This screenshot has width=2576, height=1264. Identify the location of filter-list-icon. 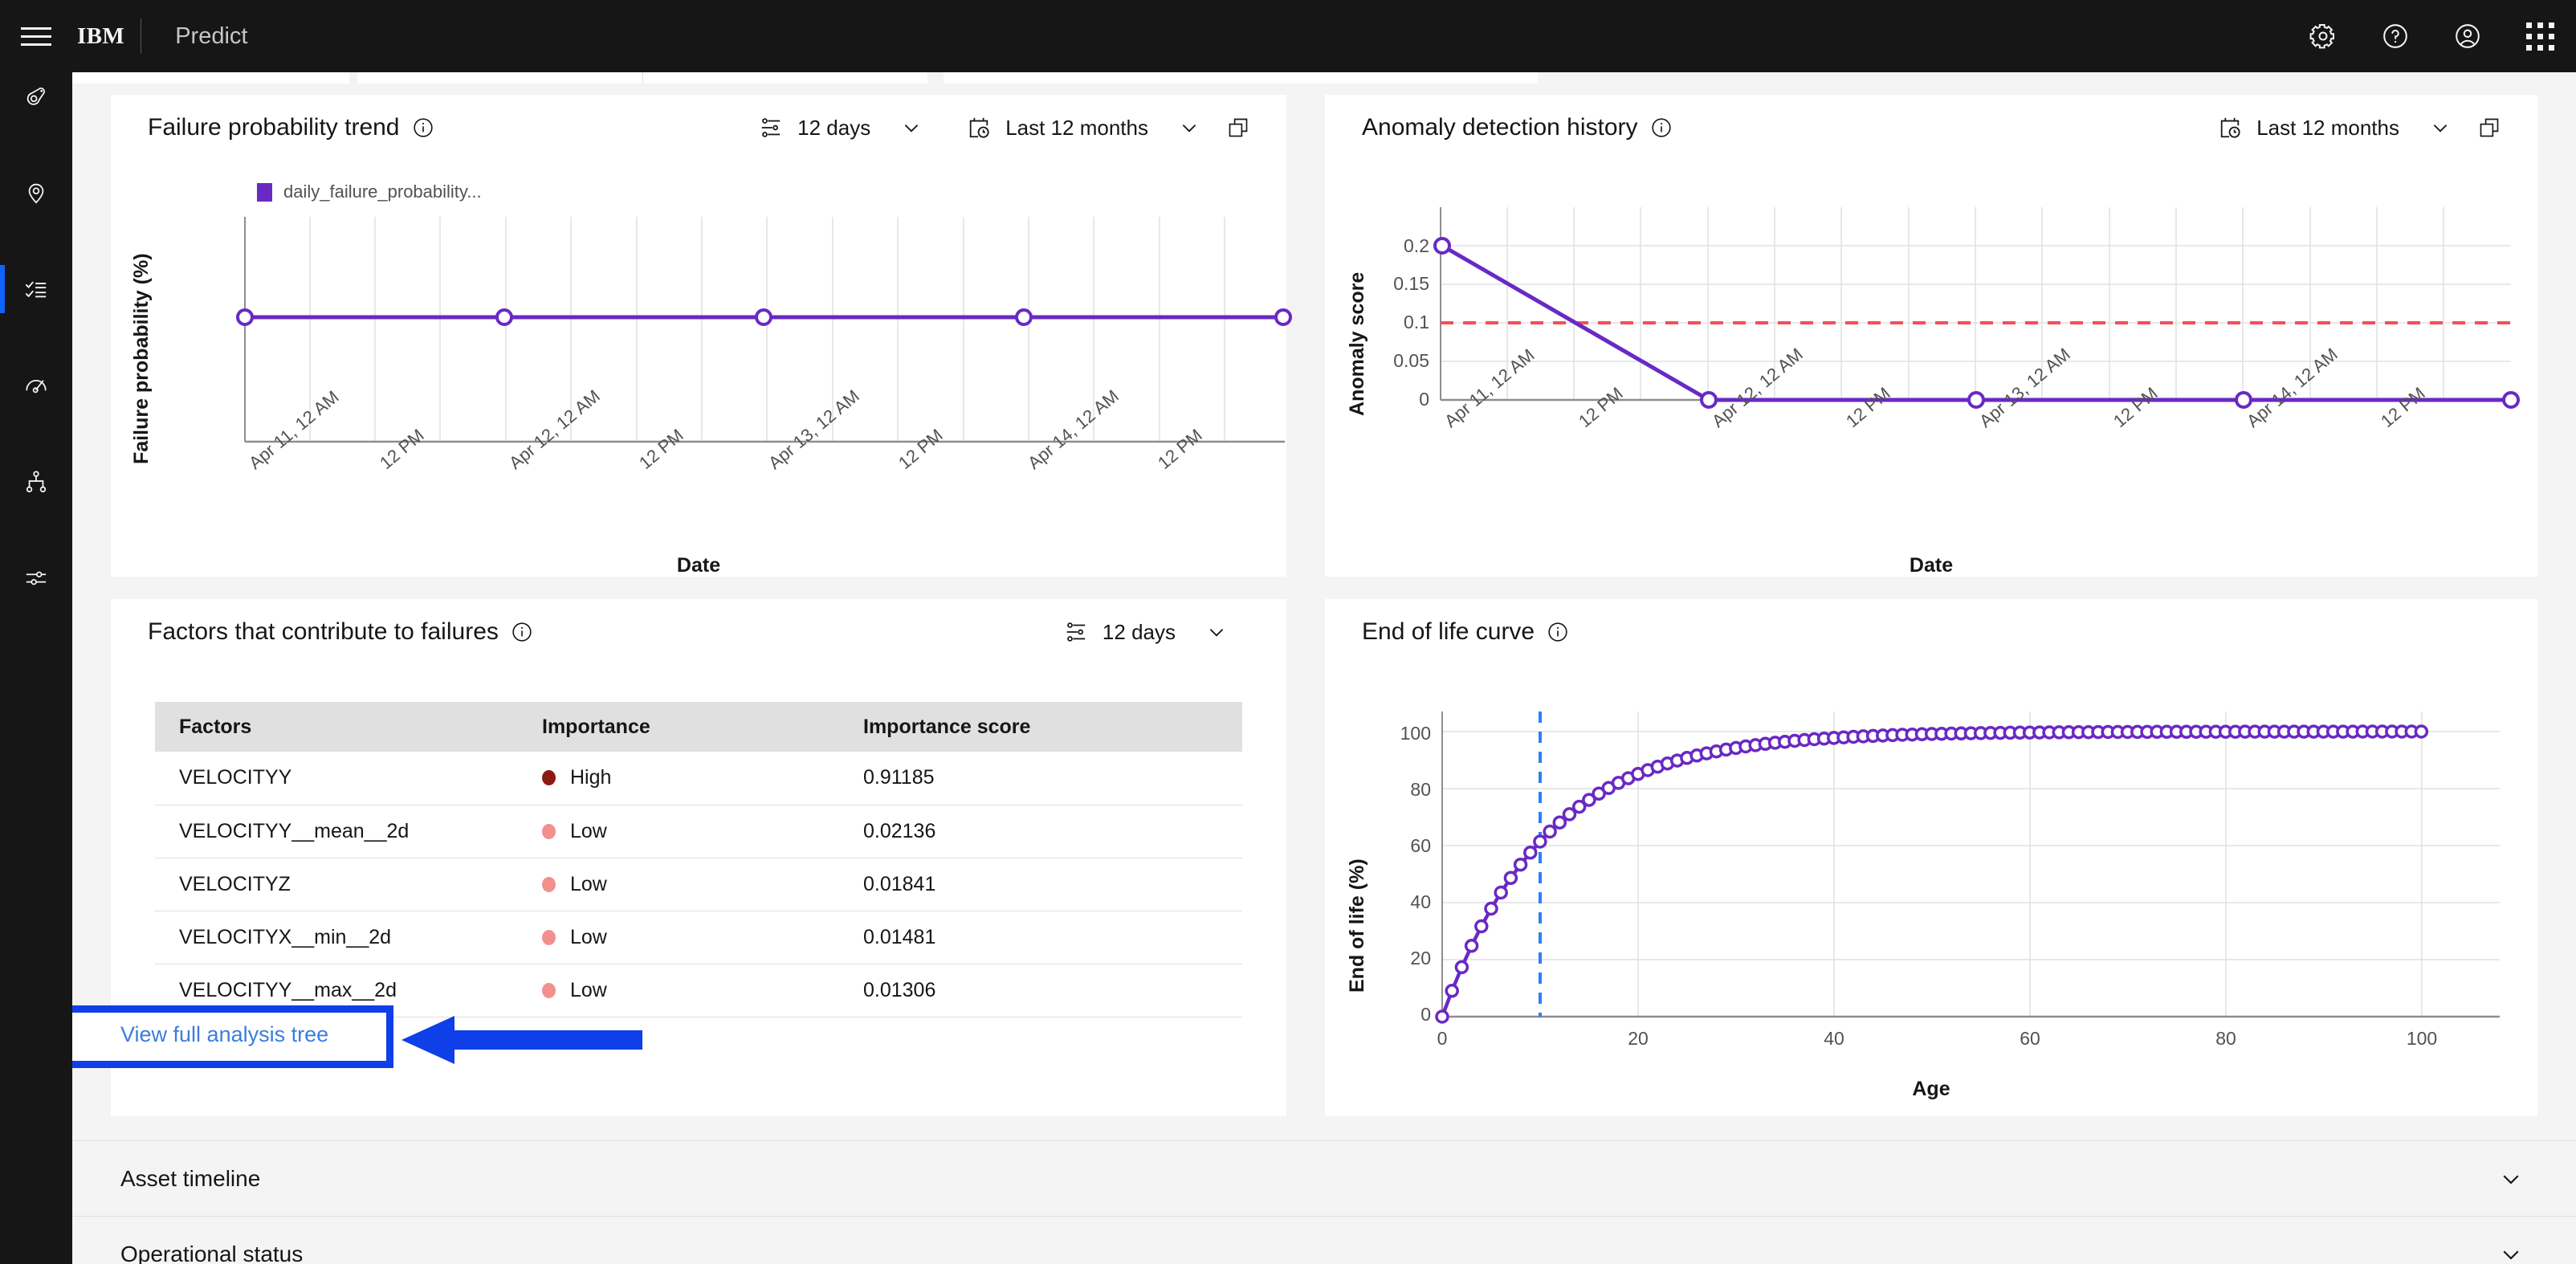
(1076, 632).